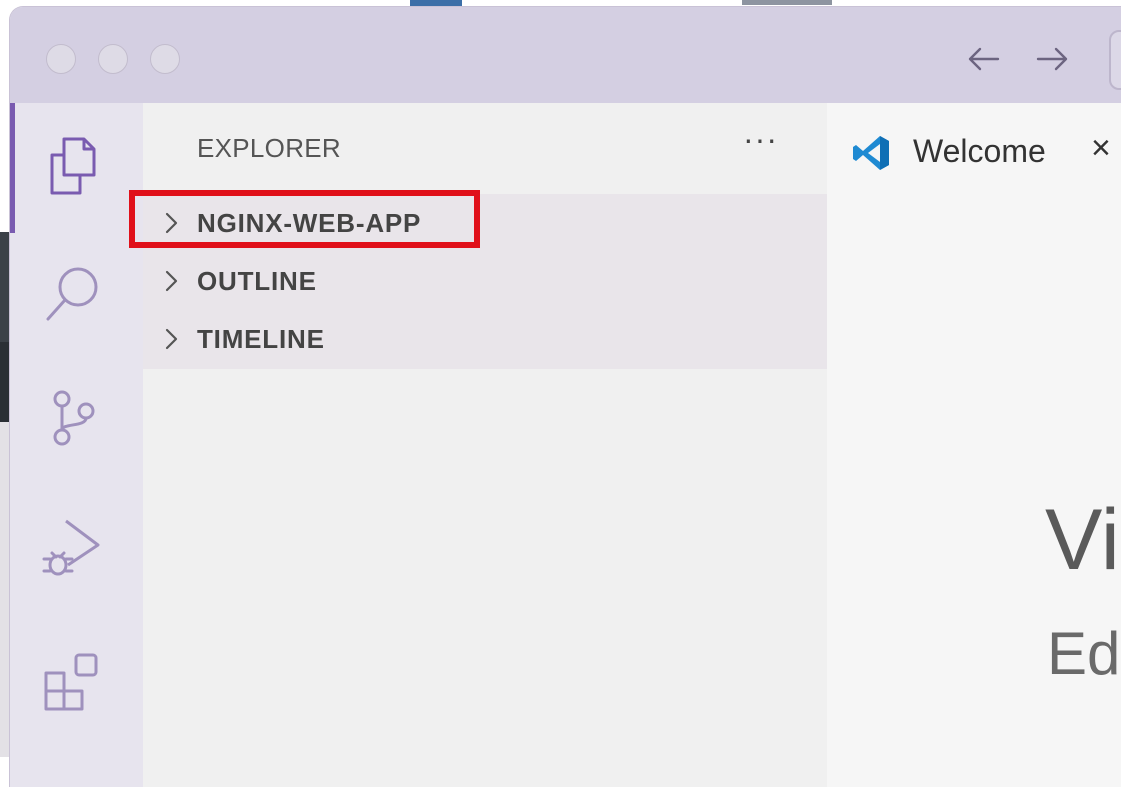 The image size is (1121, 787). Describe the element at coordinates (72, 683) in the screenshot. I see `extensions-icon` at that location.